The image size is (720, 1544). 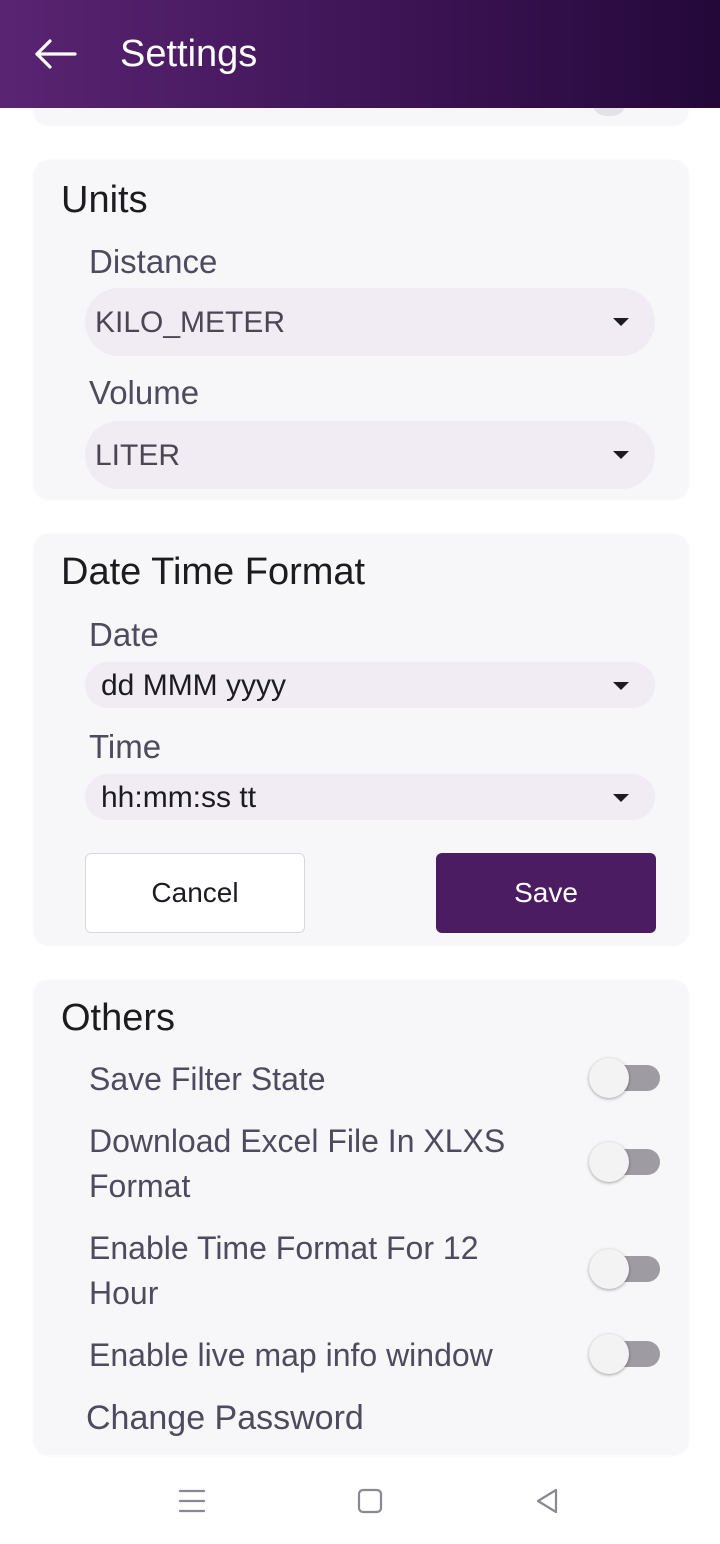 What do you see at coordinates (291, 1355) in the screenshot?
I see `enable-live-map-info-window-label: Enable live map info window` at bounding box center [291, 1355].